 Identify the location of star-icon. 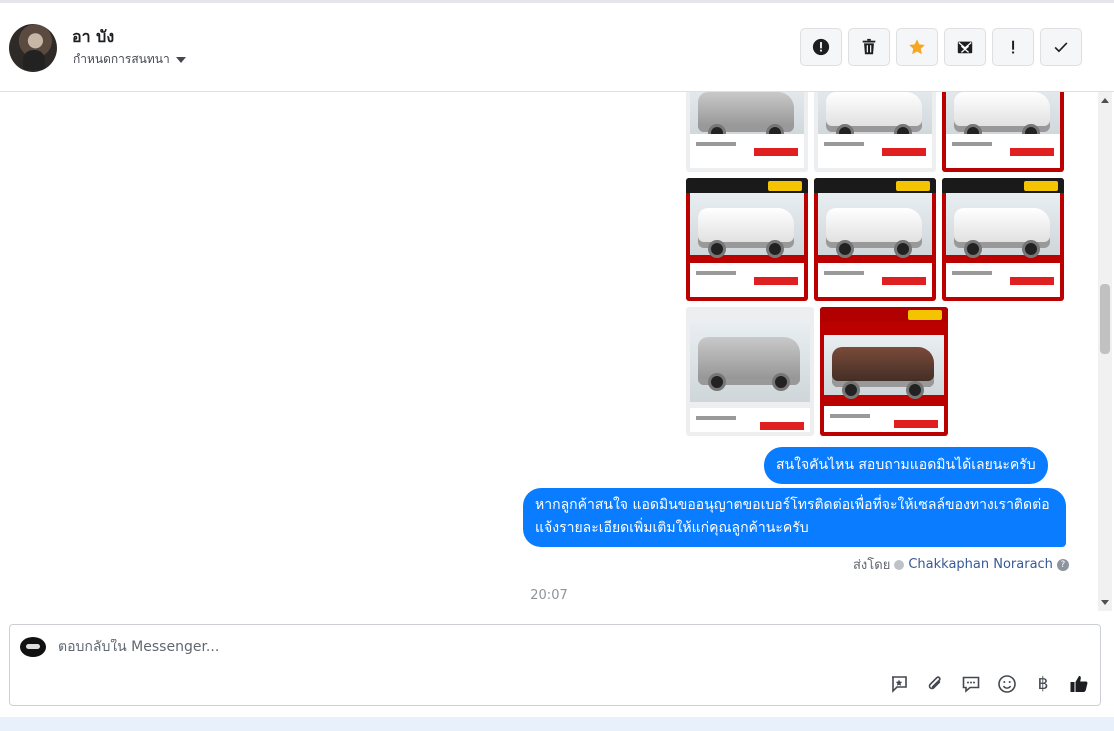
(917, 47).